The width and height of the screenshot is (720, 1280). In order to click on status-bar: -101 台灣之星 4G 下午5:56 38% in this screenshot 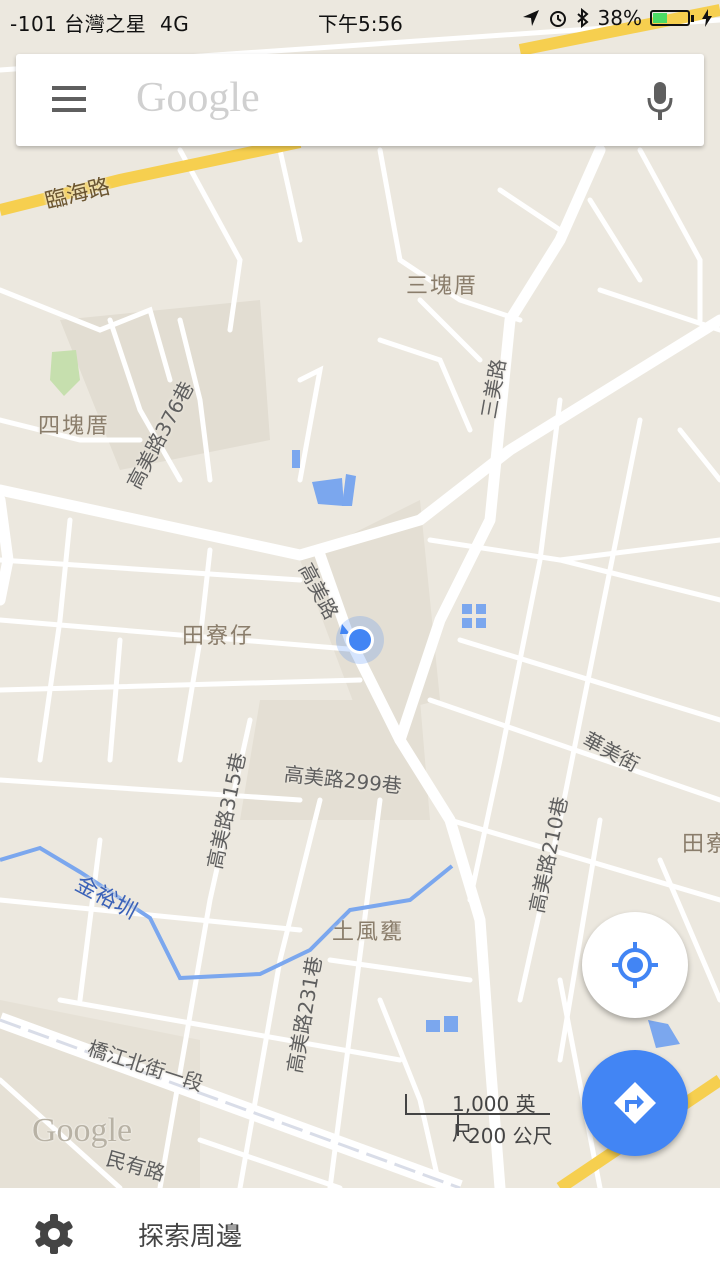, I will do `click(360, 20)`.